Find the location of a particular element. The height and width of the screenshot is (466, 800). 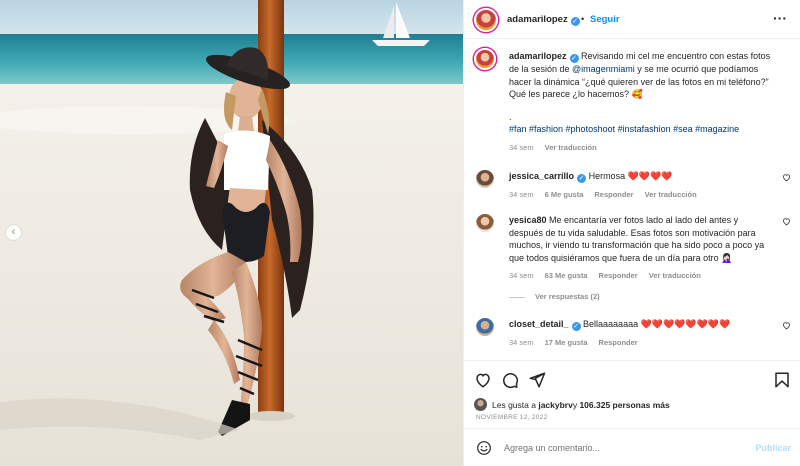

comment-text: Hermosa ❤️❤️❤️❤️ is located at coordinates (629, 176).